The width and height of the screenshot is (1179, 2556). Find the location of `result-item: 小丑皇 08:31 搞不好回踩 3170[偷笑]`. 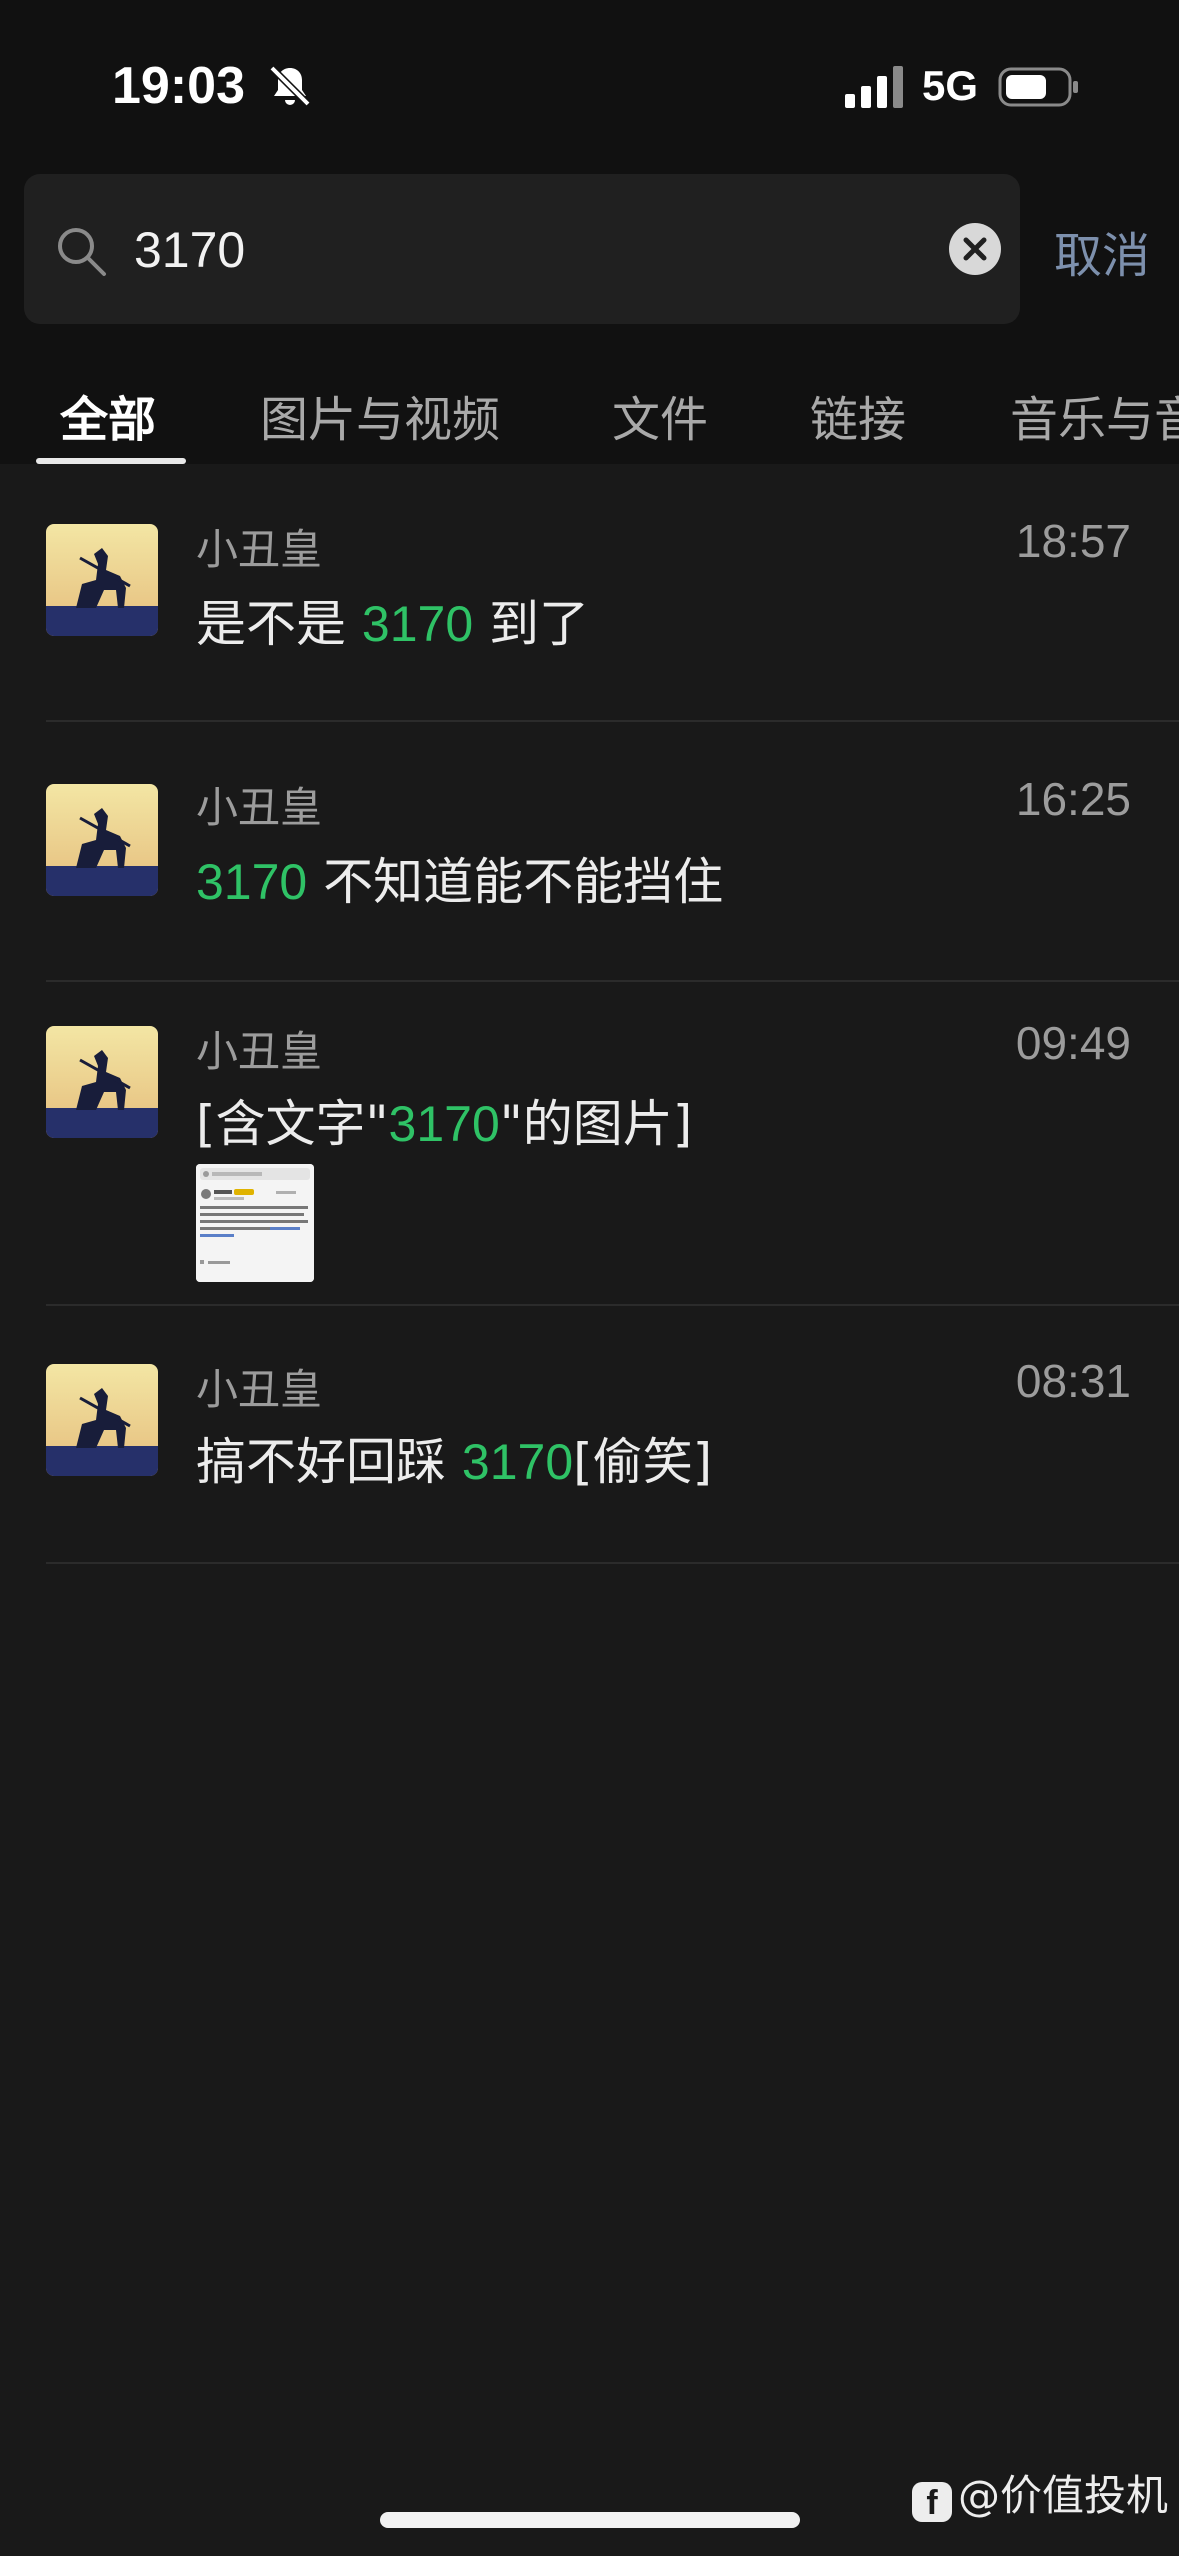

result-item: 小丑皇 08:31 搞不好回踩 3170[偷笑] is located at coordinates (589, 1435).